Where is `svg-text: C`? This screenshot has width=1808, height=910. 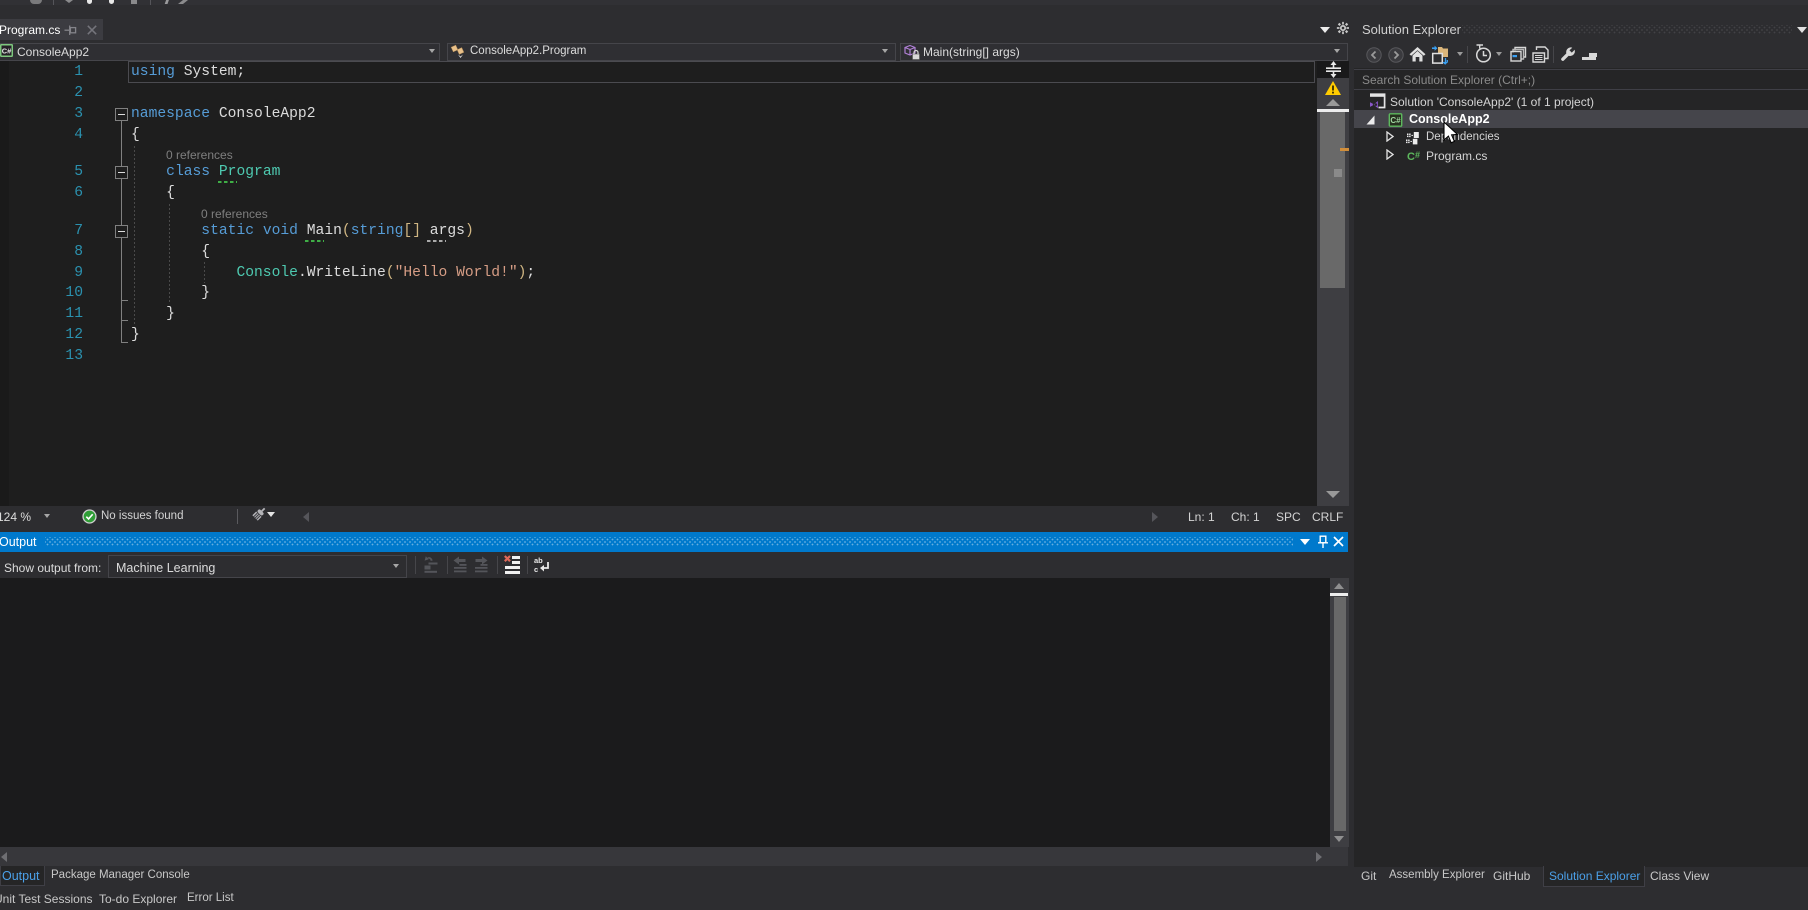 svg-text: C is located at coordinates (1411, 157).